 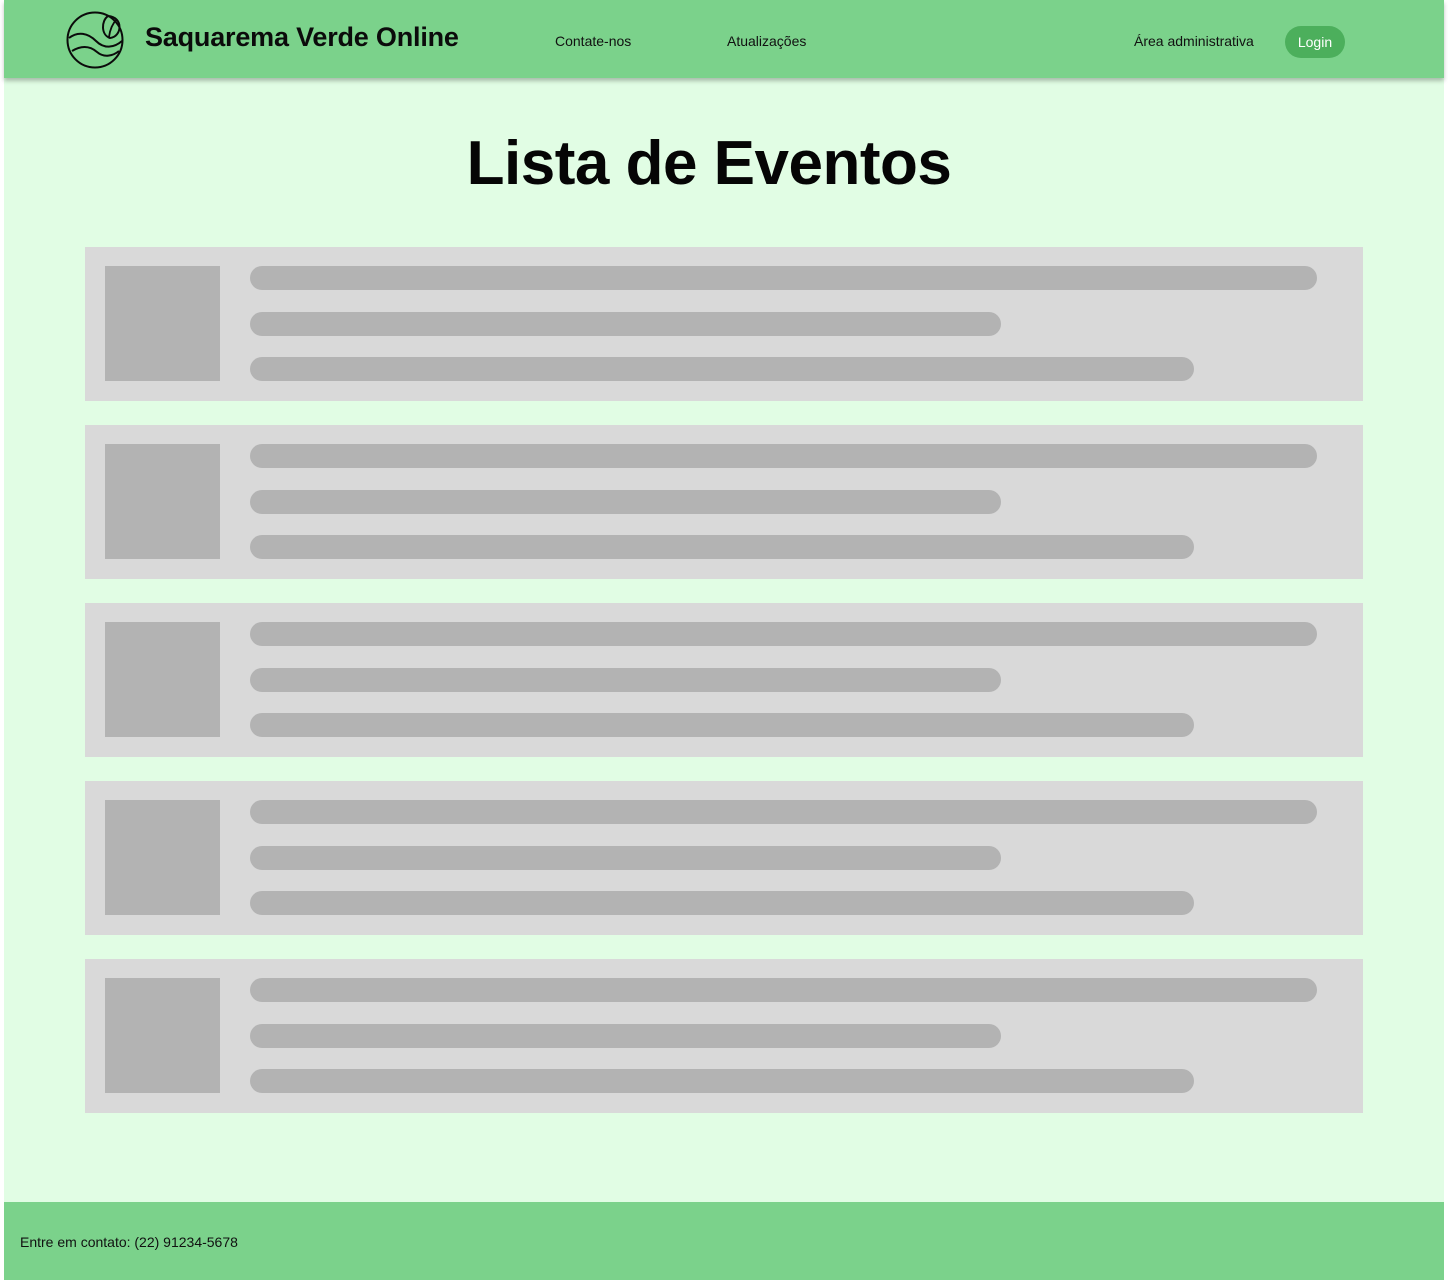 I want to click on page-title: Lista de Eventos, so click(x=709, y=163).